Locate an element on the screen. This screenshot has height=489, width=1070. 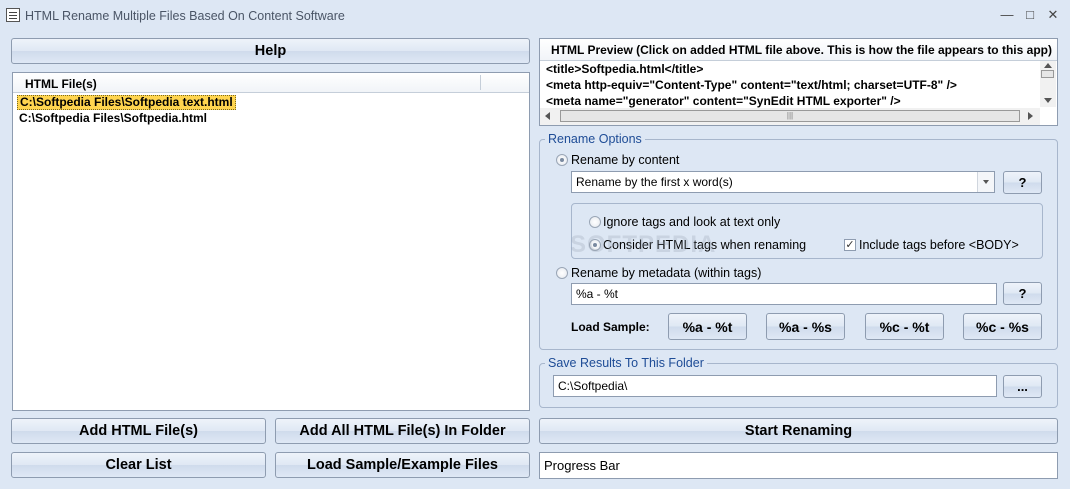
scroll-thumb is located at coordinates (1047, 74).